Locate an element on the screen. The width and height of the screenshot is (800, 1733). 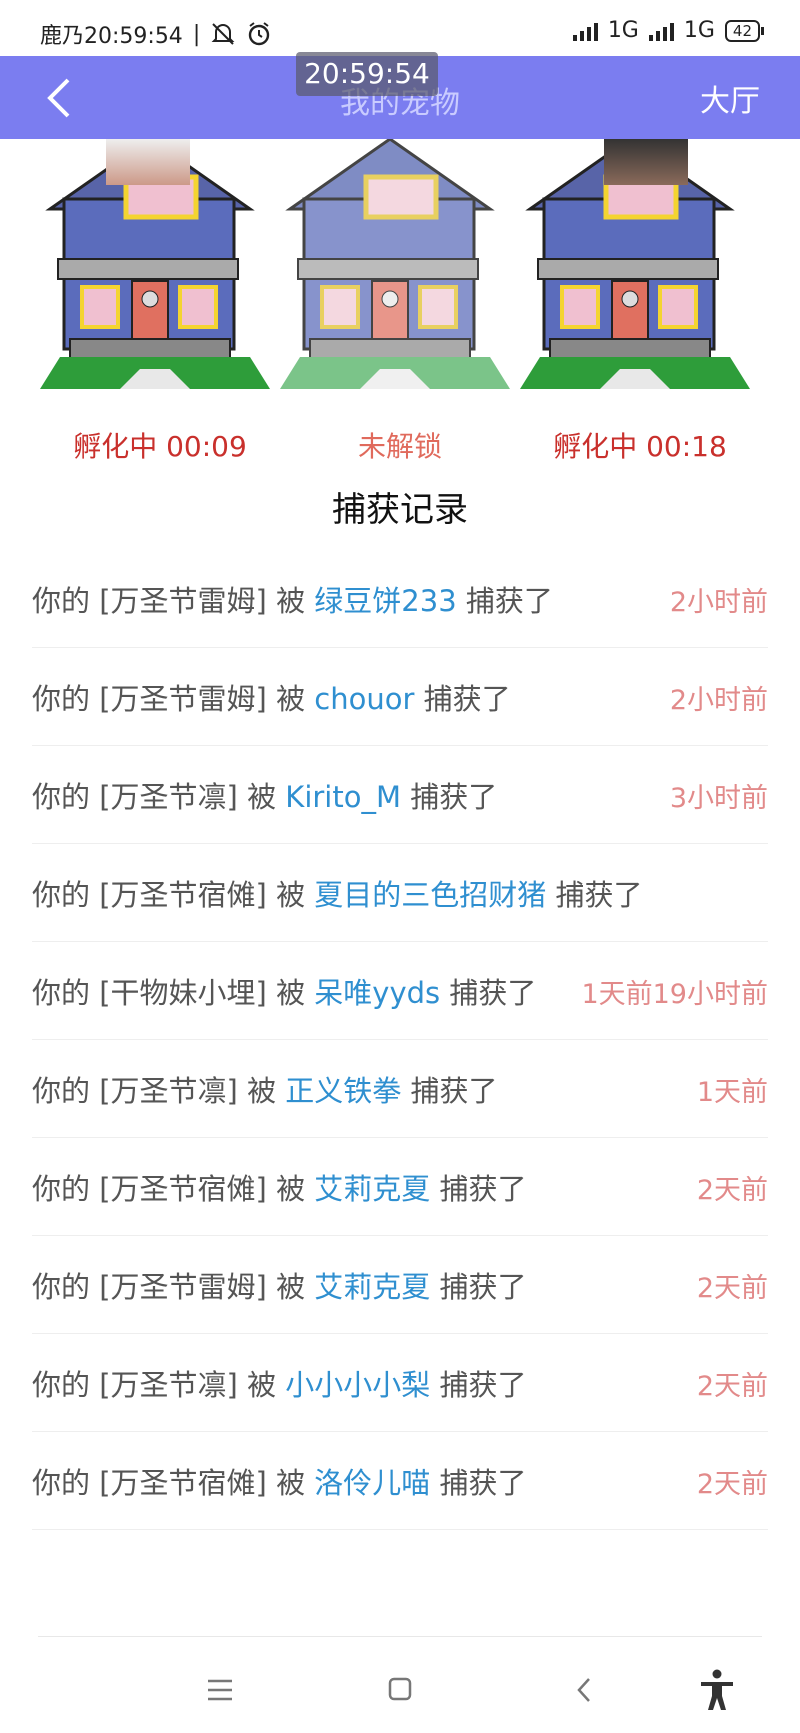
list-item: 你的 [万圣节雷姆] 被 绿豆饼233 捕获了 2小时前 is located at coordinates (400, 599).